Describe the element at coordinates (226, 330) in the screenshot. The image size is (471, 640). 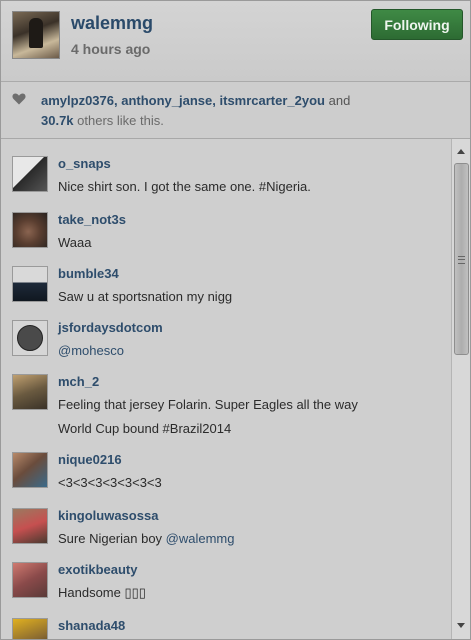
I see `comment-item: jsfordaysdotcom @mohesco` at that location.